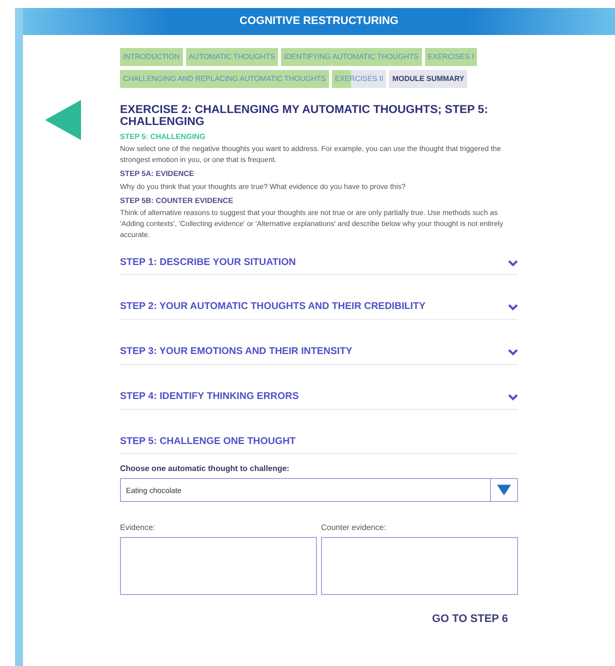 The width and height of the screenshot is (615, 666). Describe the element at coordinates (319, 444) in the screenshot. I see `accordion-header: STEP 5: CHALLENGE ONE THOUGHT` at that location.